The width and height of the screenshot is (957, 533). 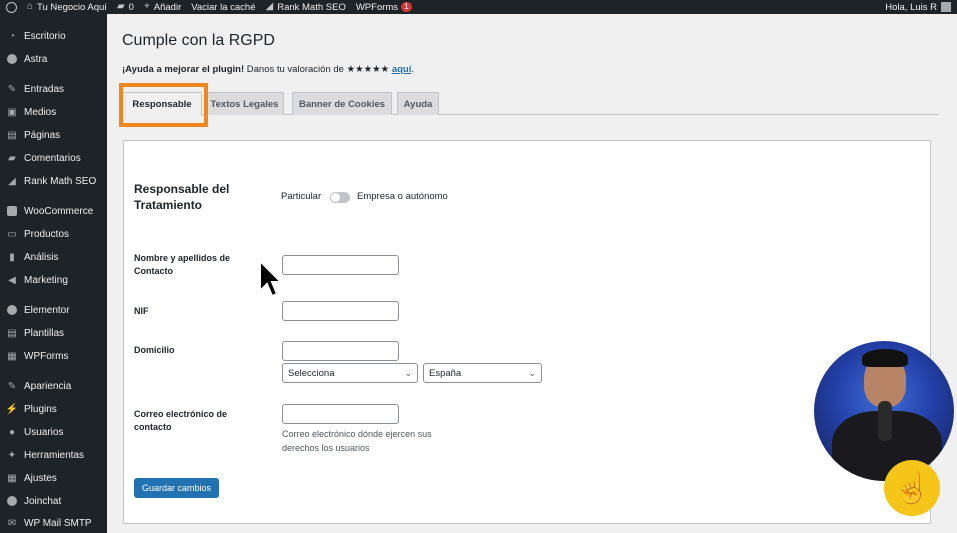 I want to click on tab-ayuda: Ayuda, so click(x=418, y=103).